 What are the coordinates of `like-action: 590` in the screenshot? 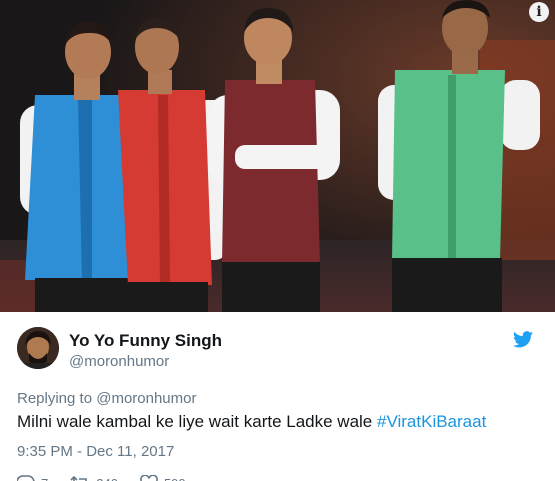 It's located at (163, 478).